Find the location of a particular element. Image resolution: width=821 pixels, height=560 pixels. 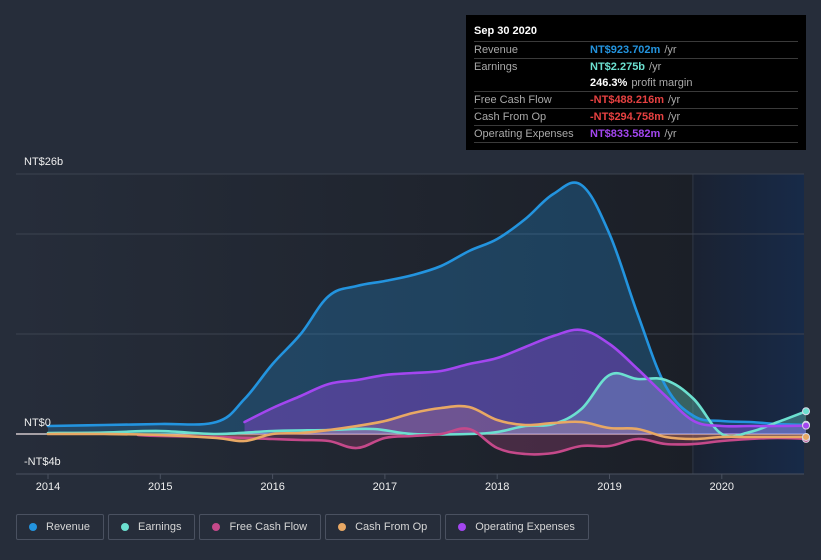

tooltip-row: Revenue NT$923.702m/yr is located at coordinates (636, 50).